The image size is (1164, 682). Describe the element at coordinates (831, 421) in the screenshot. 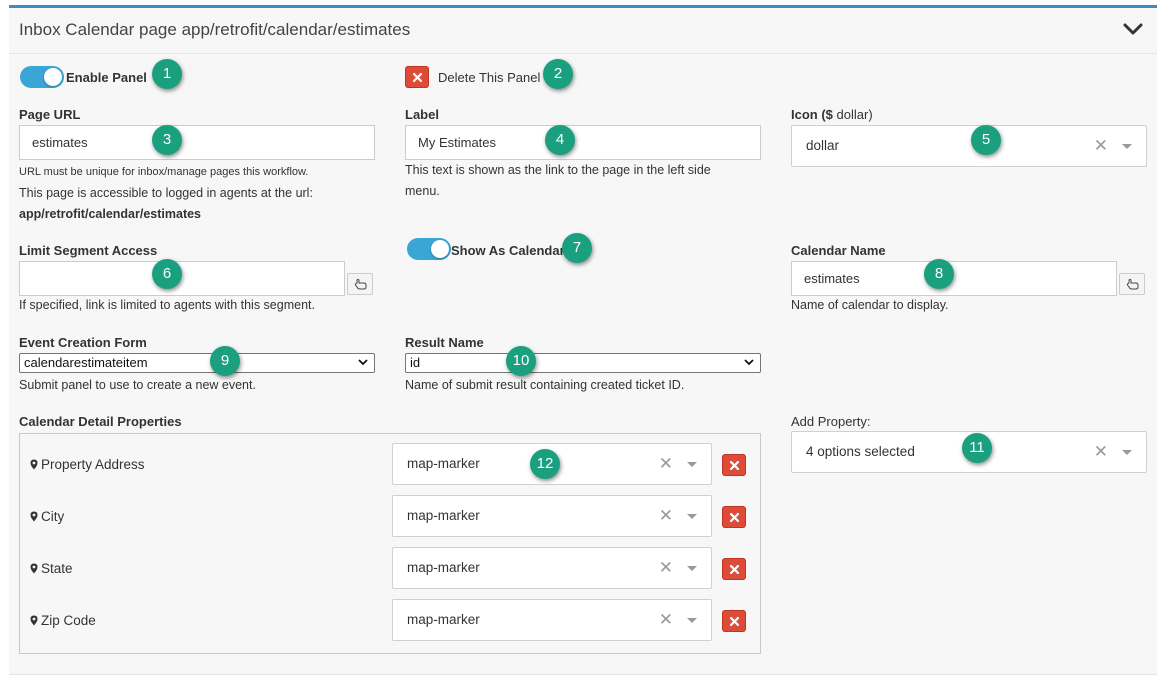

I see `add-property-label: Add Property:` at that location.